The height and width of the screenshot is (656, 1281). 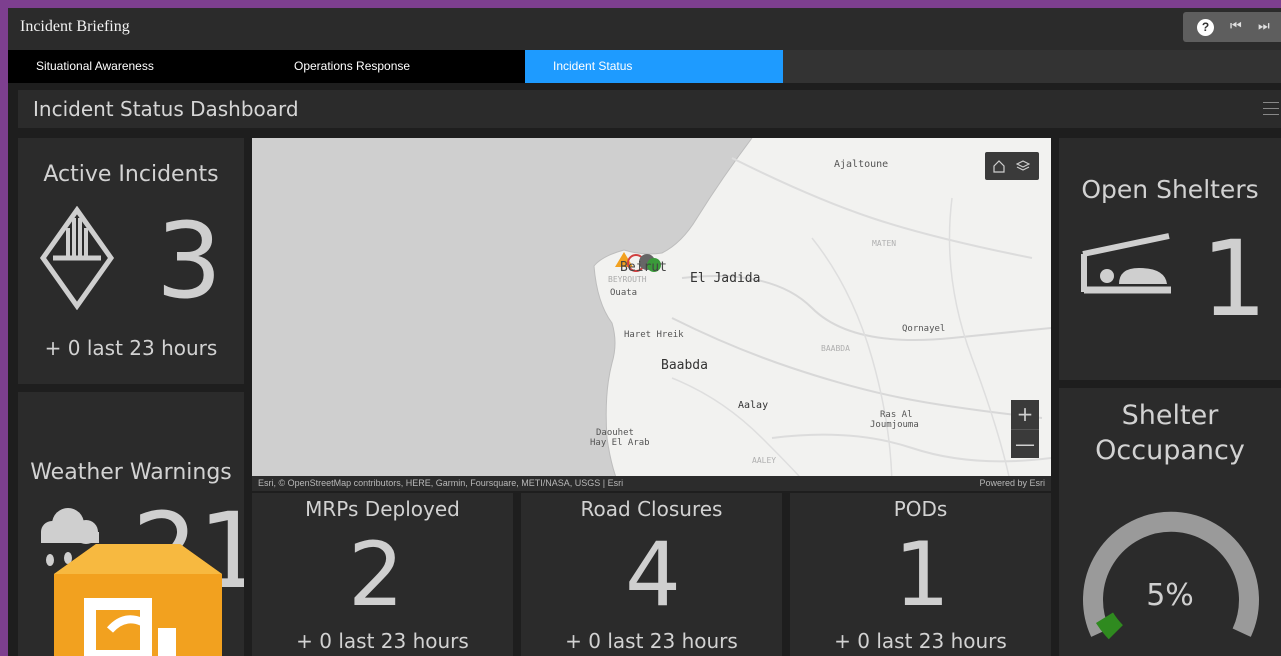 I want to click on map-label: Ouata, so click(x=624, y=293).